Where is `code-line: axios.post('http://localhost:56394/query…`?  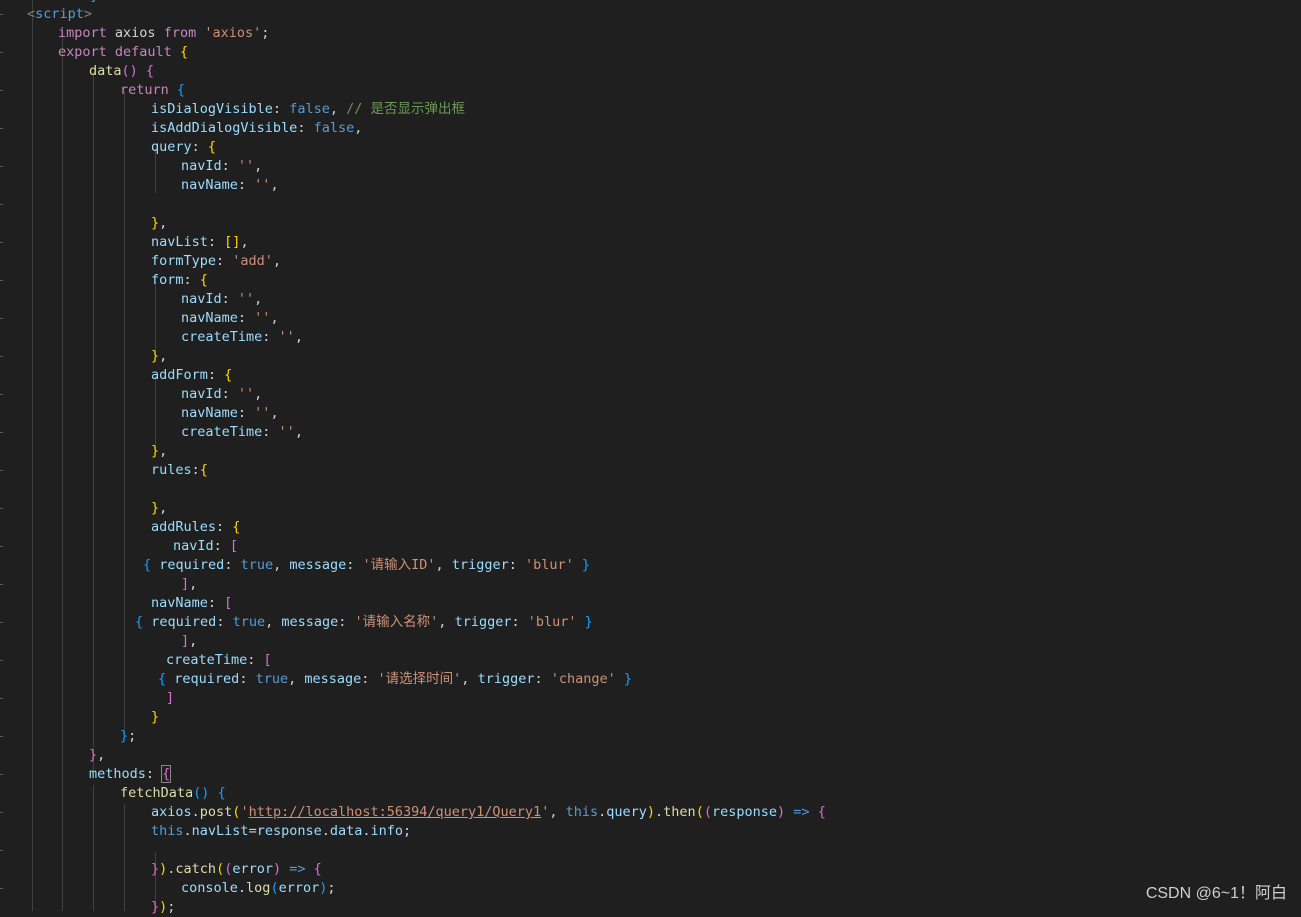
code-line: axios.post('http://localhost:56394/query… is located at coordinates (488, 812).